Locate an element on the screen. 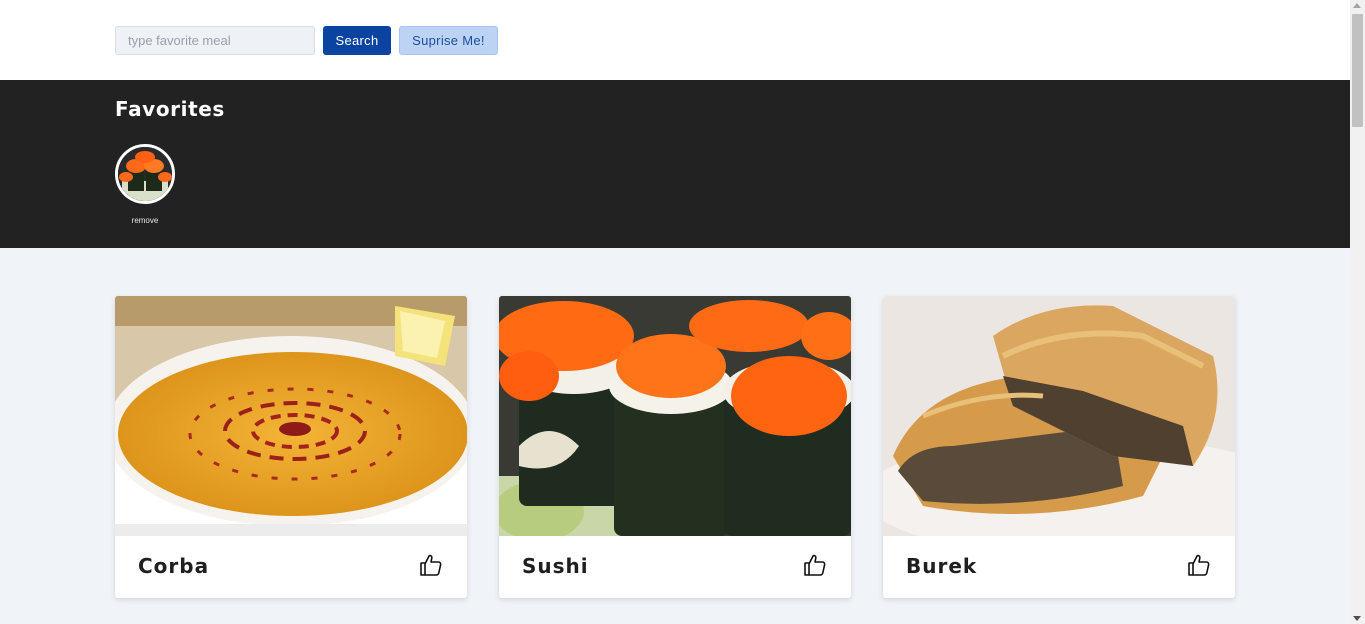 The height and width of the screenshot is (624, 1365). favorites-title: Favorites is located at coordinates (170, 109).